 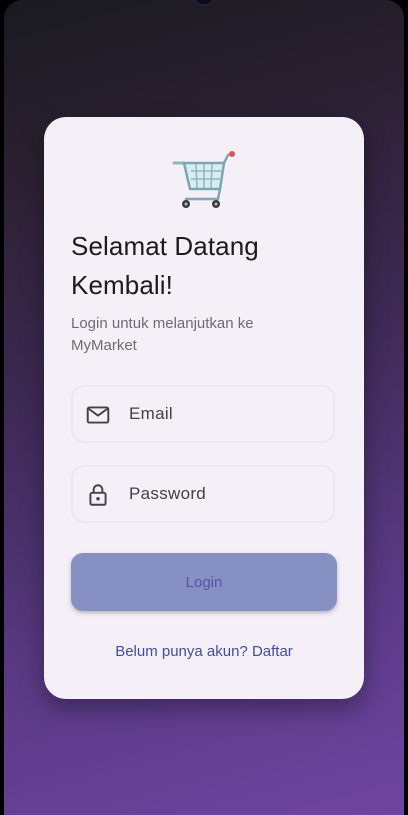 What do you see at coordinates (229, 414) in the screenshot?
I see `email-input` at bounding box center [229, 414].